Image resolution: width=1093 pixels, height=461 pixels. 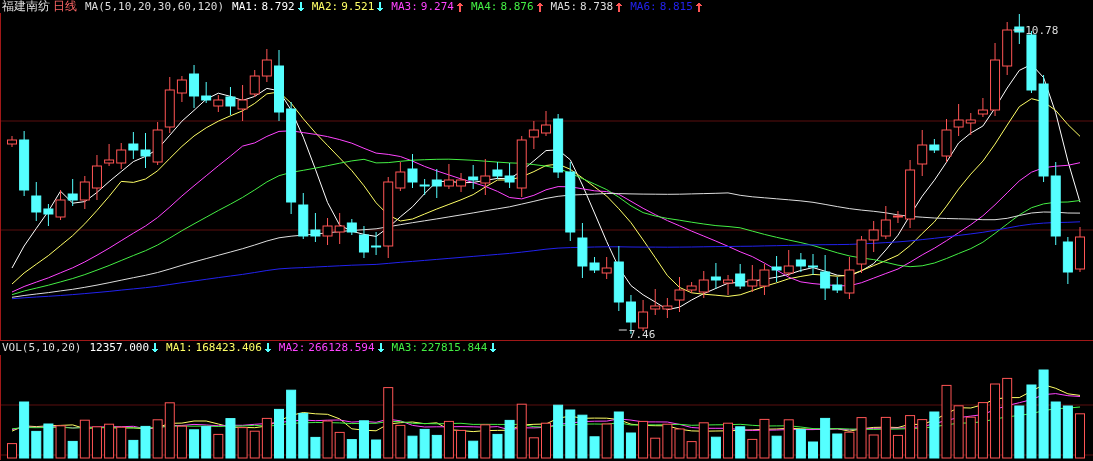 I want to click on ma-value: 9.521, so click(x=358, y=6).